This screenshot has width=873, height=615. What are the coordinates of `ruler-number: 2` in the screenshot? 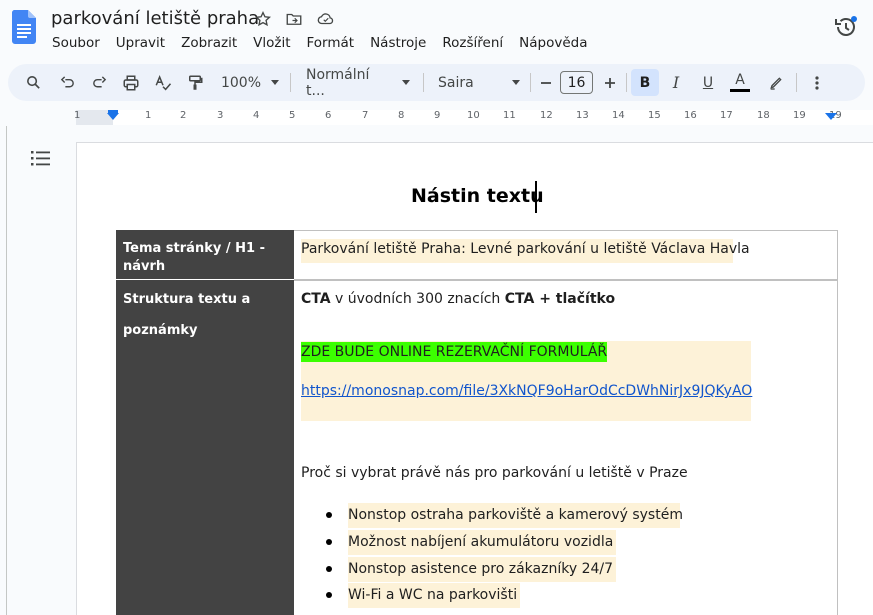 It's located at (183, 115).